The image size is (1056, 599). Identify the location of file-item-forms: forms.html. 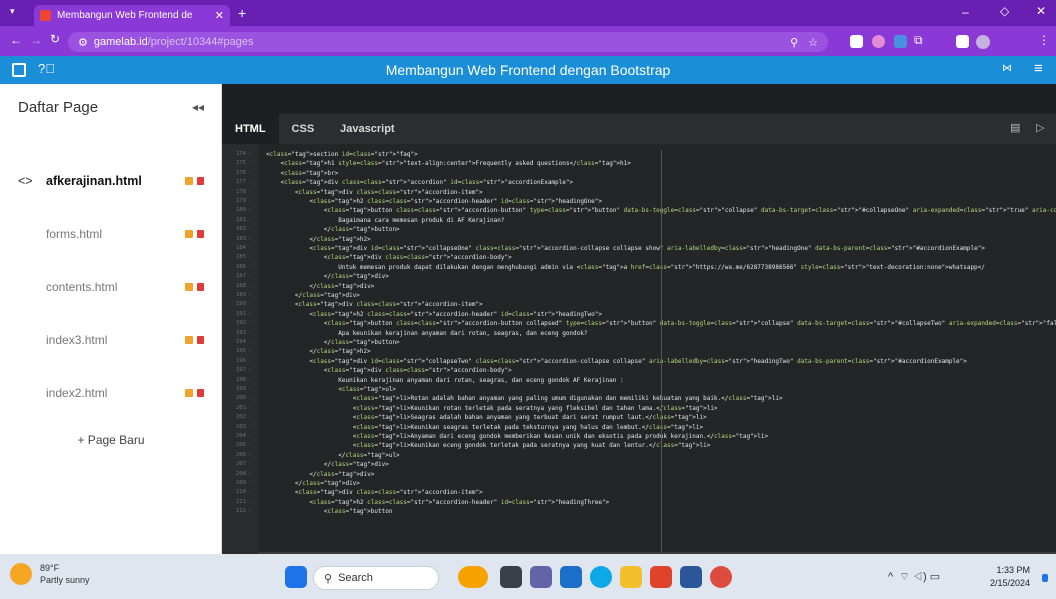
(111, 234).